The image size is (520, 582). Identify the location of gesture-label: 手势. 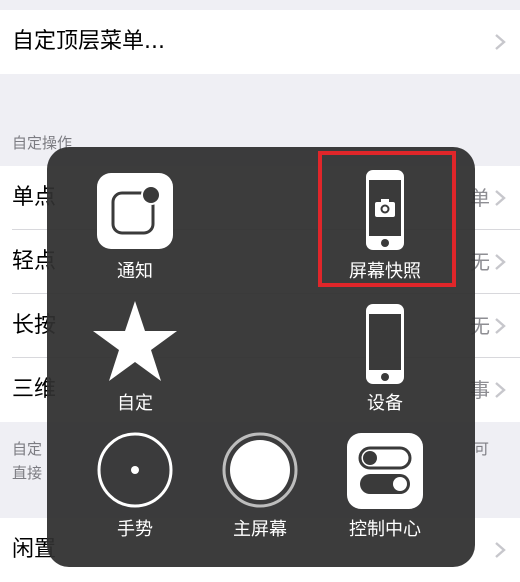
(135, 529).